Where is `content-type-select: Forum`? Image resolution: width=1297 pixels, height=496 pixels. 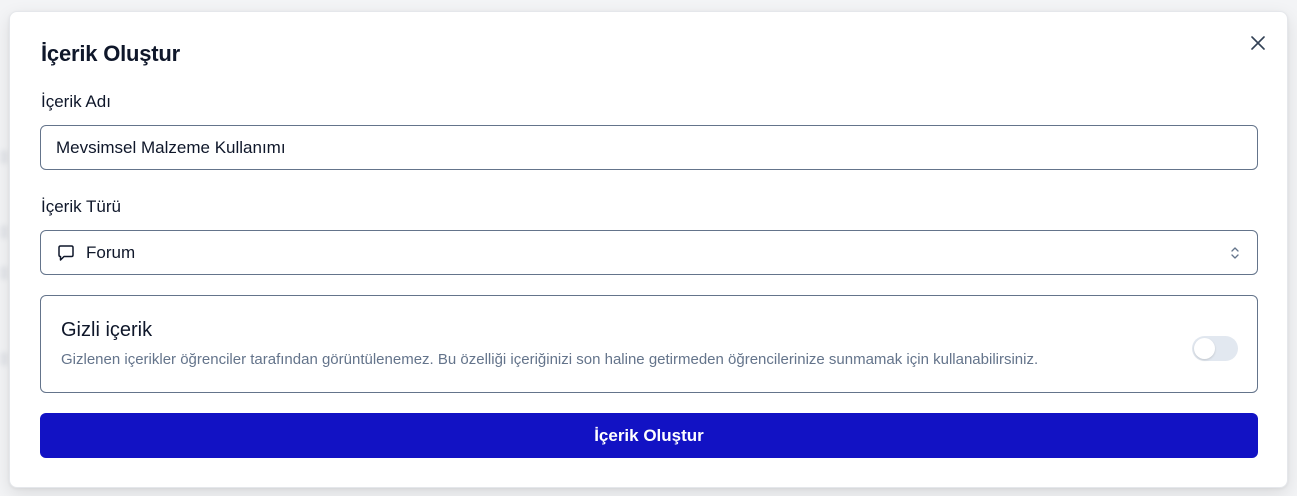
content-type-select: Forum is located at coordinates (649, 252).